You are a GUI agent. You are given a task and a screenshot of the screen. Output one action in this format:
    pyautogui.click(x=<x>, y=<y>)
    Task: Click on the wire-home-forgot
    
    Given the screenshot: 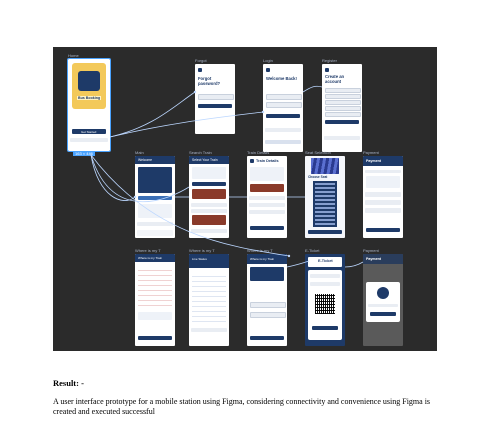 What is the action you would take?
    pyautogui.click(x=152, y=114)
    